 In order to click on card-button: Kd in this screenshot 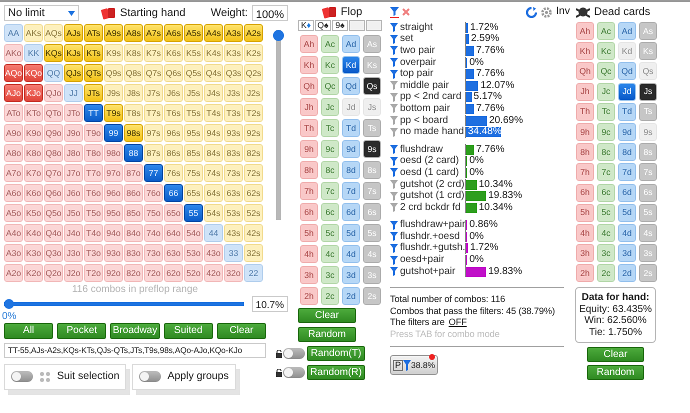, I will do `click(351, 65)`.